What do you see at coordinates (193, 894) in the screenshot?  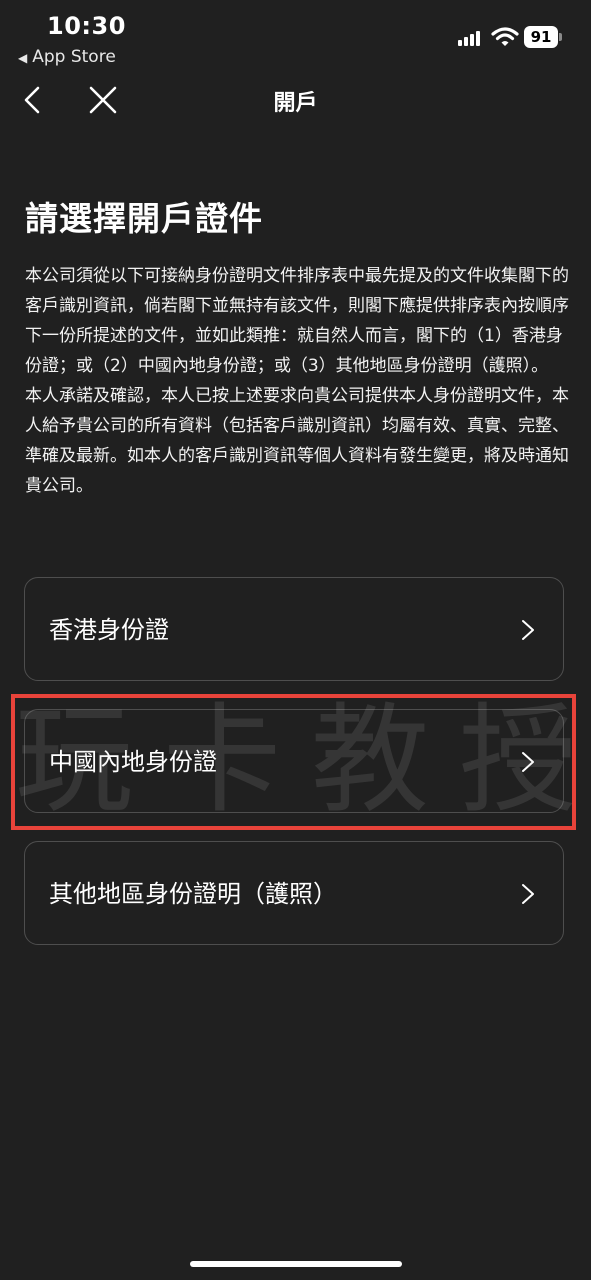 I see `option-label: 其他地區身份證明（護照）` at bounding box center [193, 894].